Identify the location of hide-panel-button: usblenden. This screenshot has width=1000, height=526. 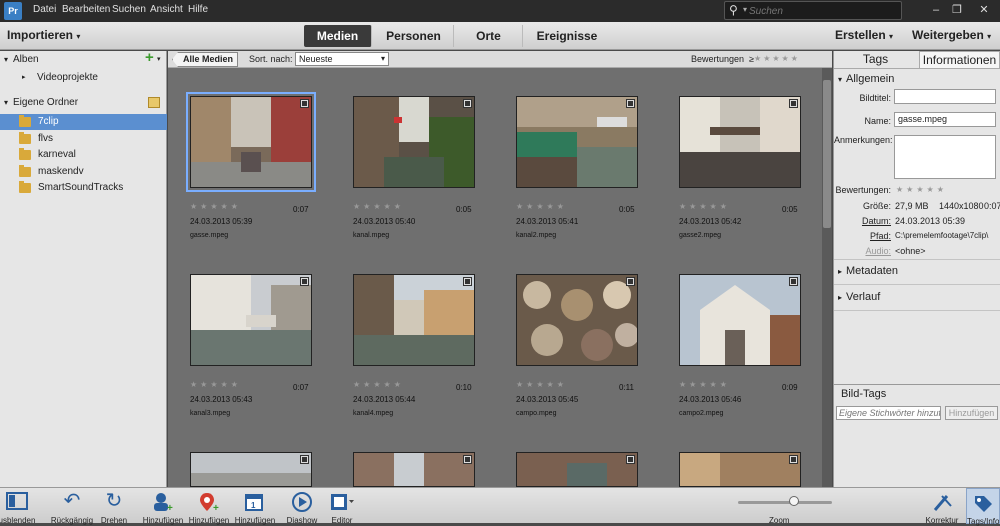
(20, 506).